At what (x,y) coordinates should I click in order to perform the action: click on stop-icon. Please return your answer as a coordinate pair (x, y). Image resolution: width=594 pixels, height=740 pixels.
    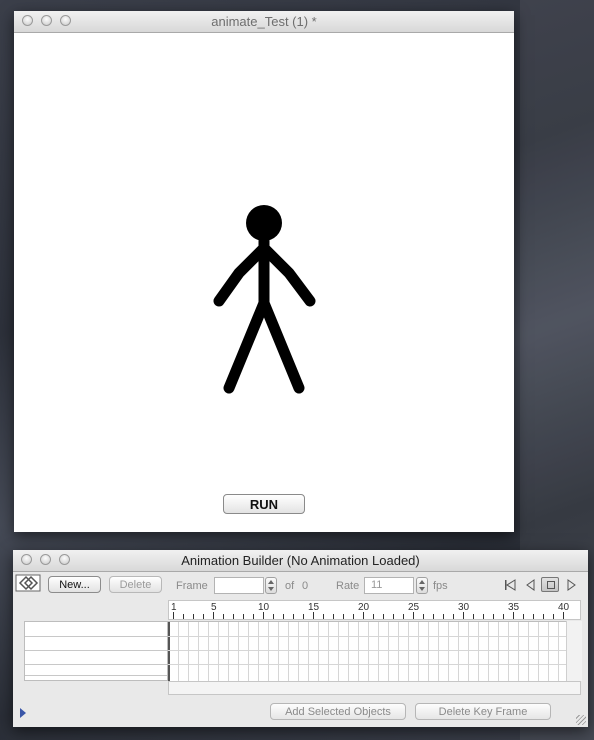
    Looking at the image, I should click on (550, 584).